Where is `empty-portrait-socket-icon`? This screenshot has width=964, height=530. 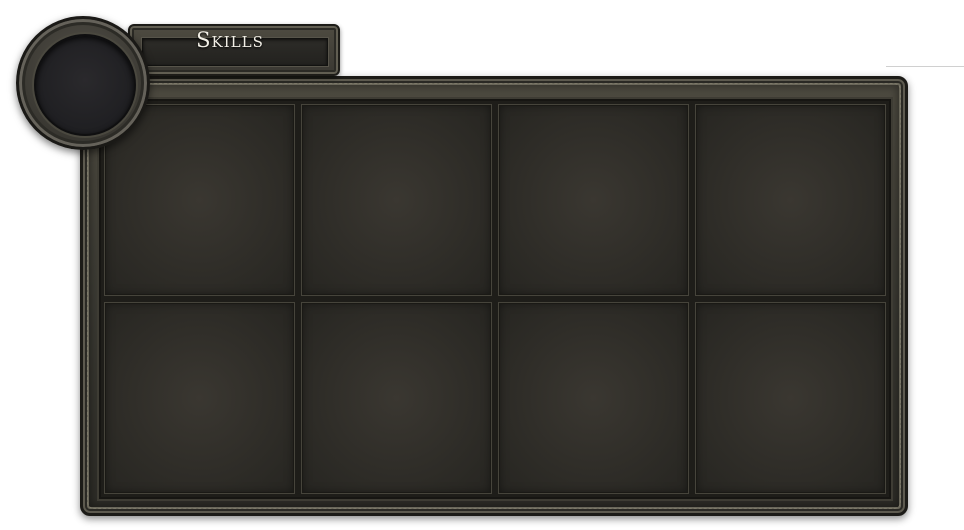
empty-portrait-socket-icon is located at coordinates (85, 85).